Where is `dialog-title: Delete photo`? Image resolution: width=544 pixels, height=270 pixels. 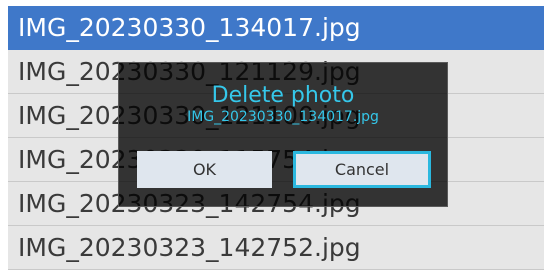
dialog-title: Delete photo is located at coordinates (283, 95).